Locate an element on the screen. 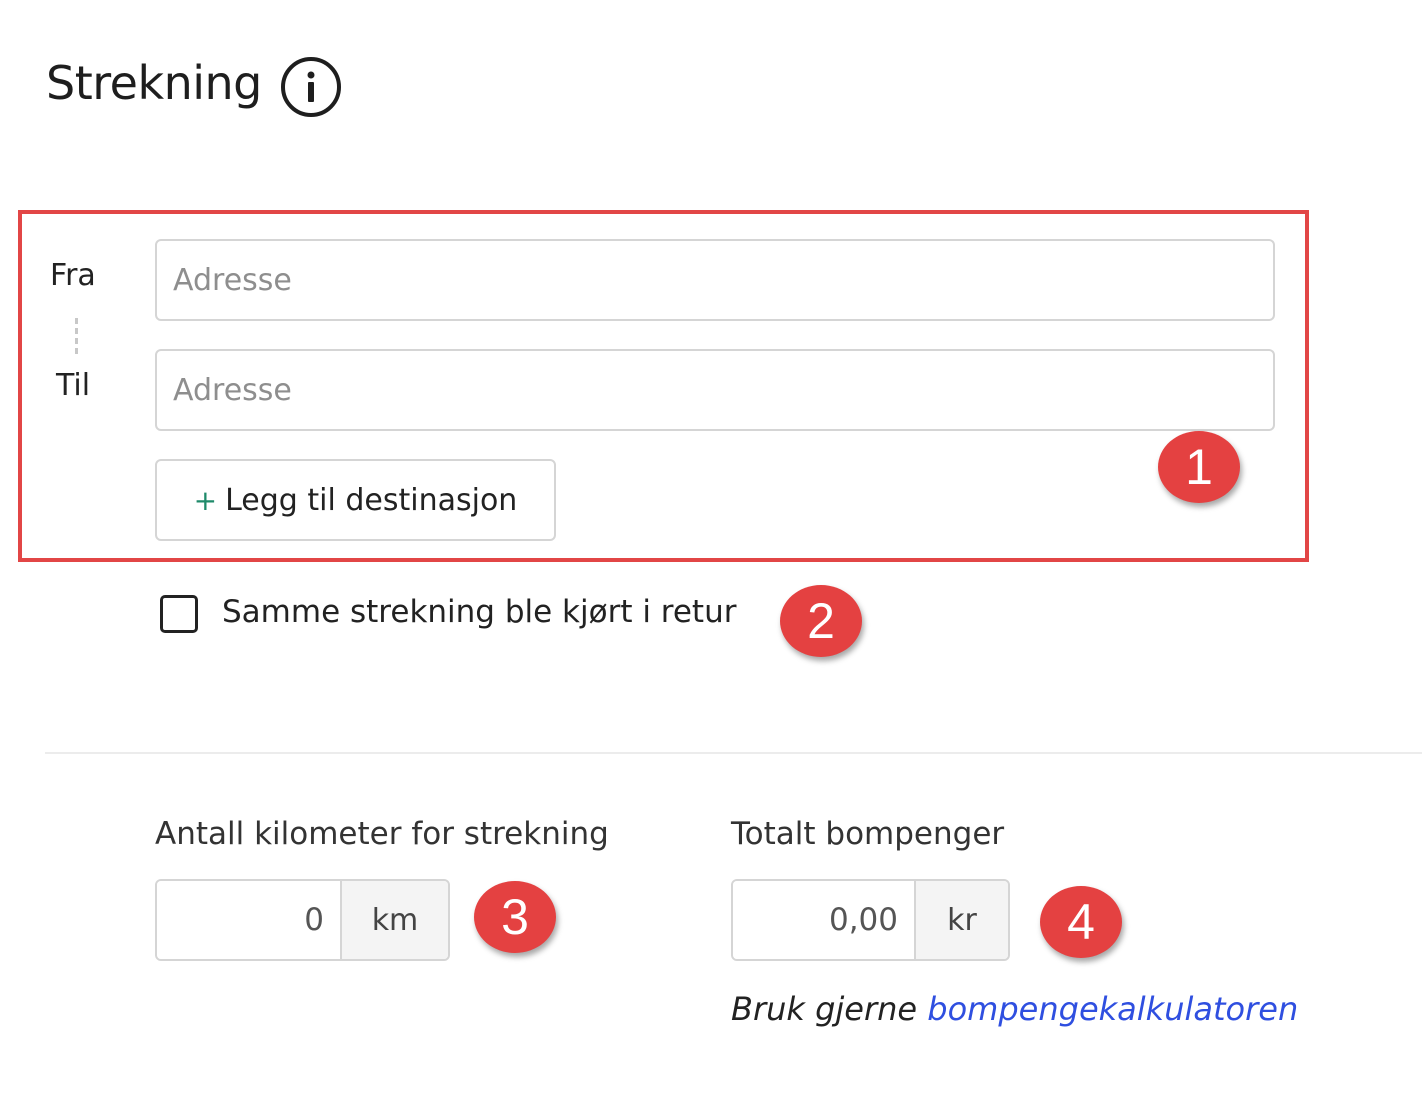 The width and height of the screenshot is (1422, 1094). plus-icon: + is located at coordinates (205, 500).